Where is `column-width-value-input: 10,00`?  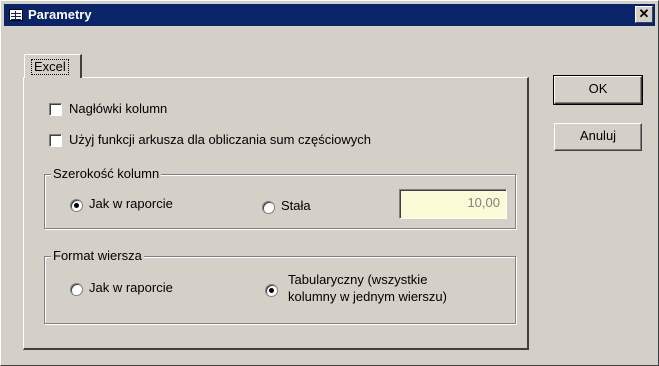
column-width-value-input: 10,00 is located at coordinates (453, 204).